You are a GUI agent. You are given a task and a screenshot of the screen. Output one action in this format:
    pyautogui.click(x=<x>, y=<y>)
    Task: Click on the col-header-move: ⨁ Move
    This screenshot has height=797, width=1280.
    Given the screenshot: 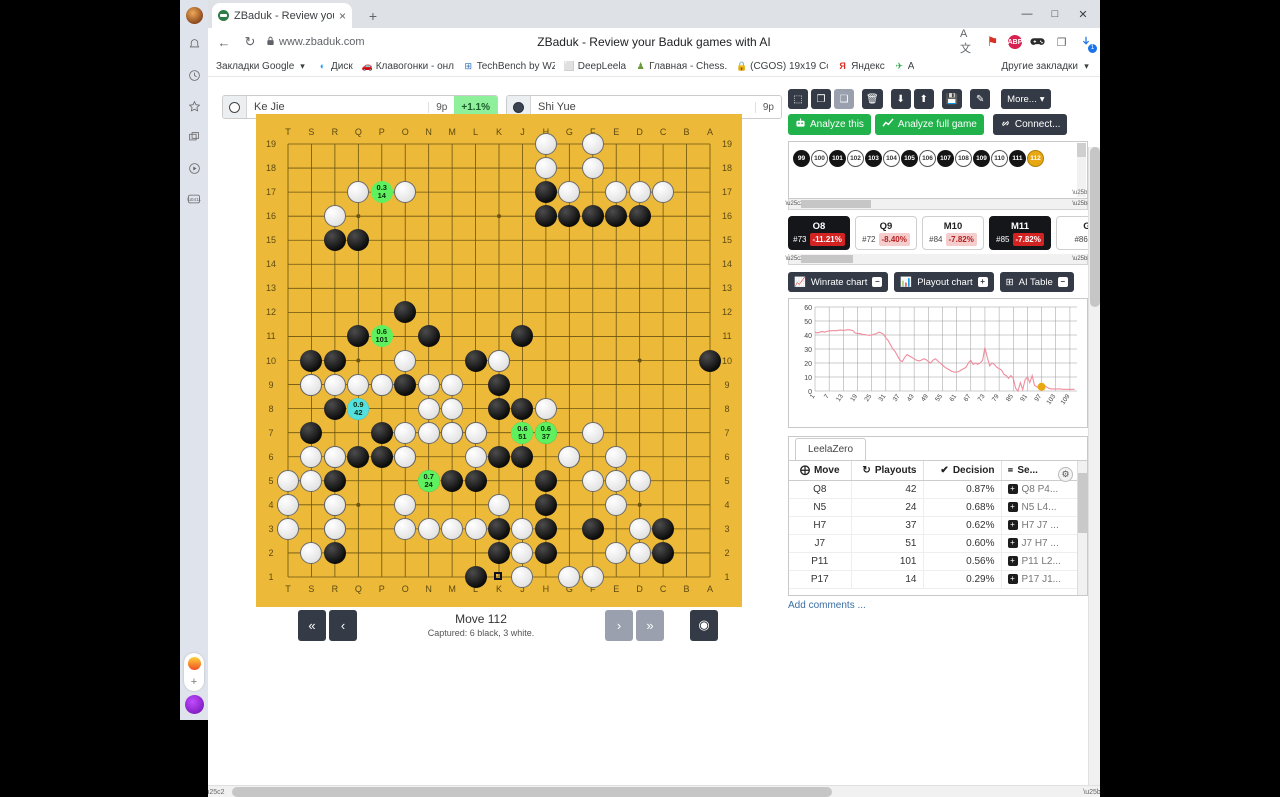 What is the action you would take?
    pyautogui.click(x=820, y=471)
    